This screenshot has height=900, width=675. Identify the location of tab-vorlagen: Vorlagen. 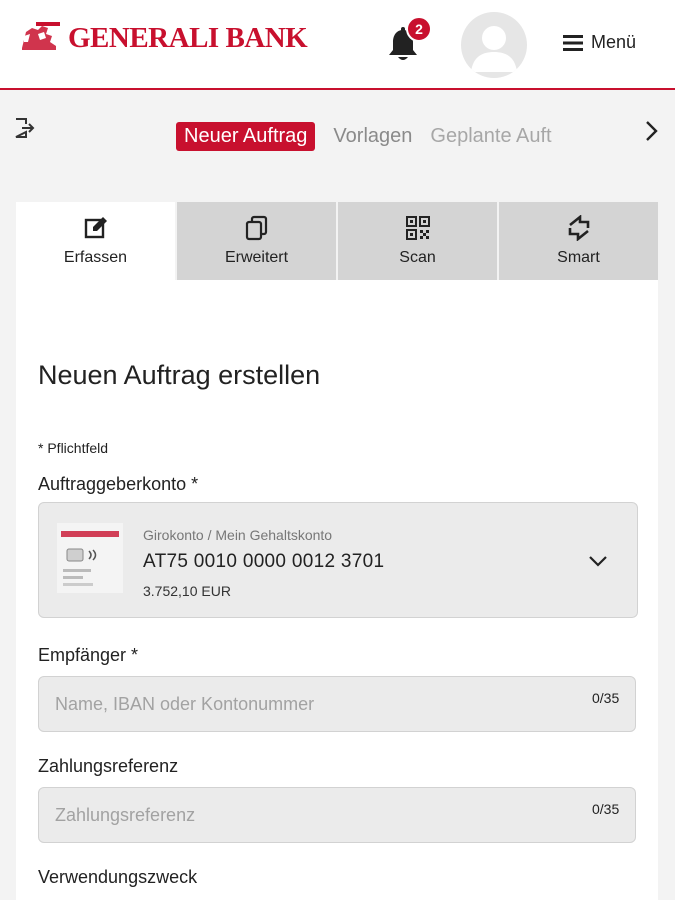
(372, 136).